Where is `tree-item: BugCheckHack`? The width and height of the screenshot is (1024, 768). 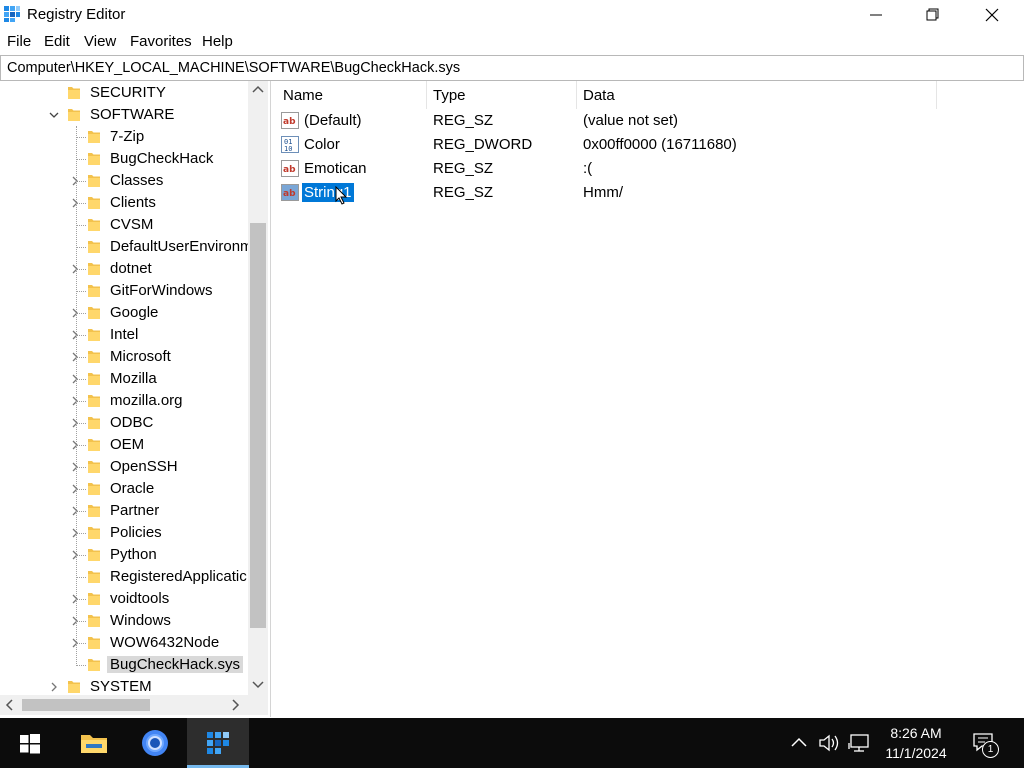
tree-item: BugCheckHack is located at coordinates (124, 159).